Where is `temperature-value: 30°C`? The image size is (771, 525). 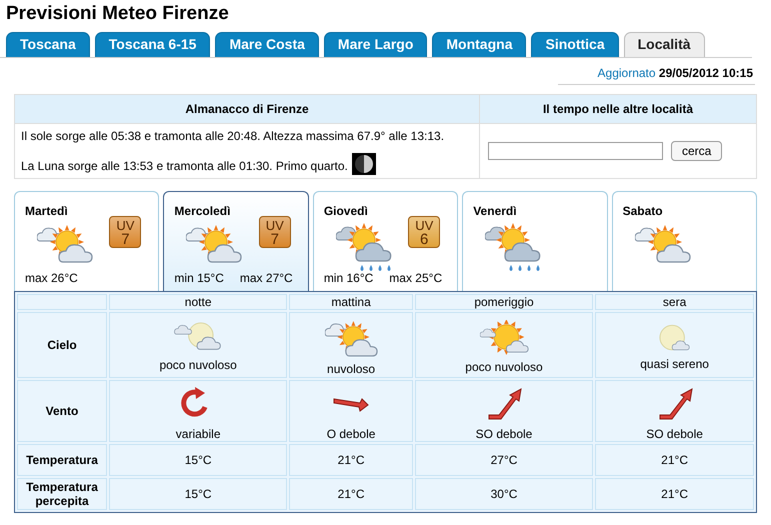
temperature-value: 30°C is located at coordinates (504, 494).